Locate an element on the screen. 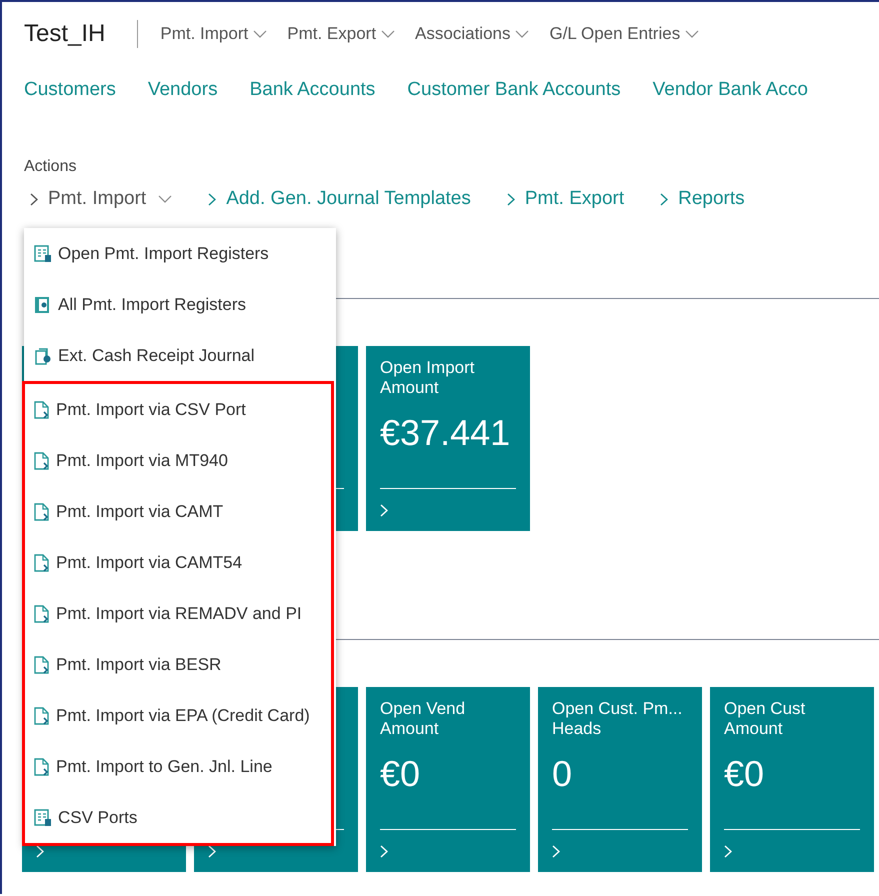  nav-link: Vendors is located at coordinates (183, 90).